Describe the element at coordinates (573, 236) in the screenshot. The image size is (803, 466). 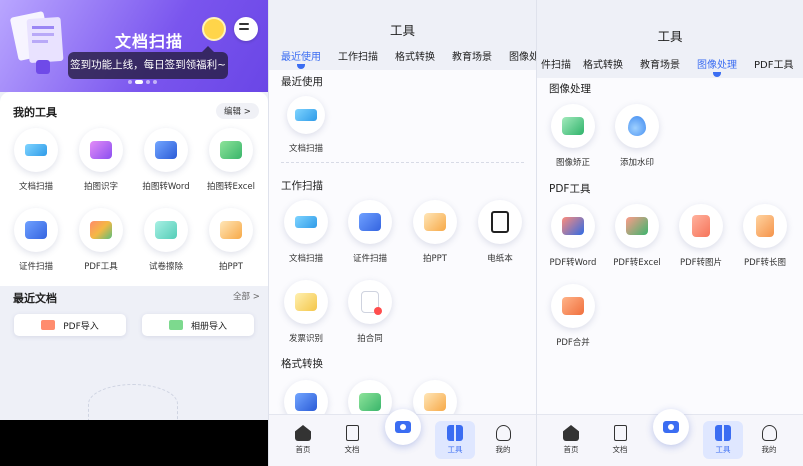
I see `tool-pdf-to-word: PDF转Word` at that location.